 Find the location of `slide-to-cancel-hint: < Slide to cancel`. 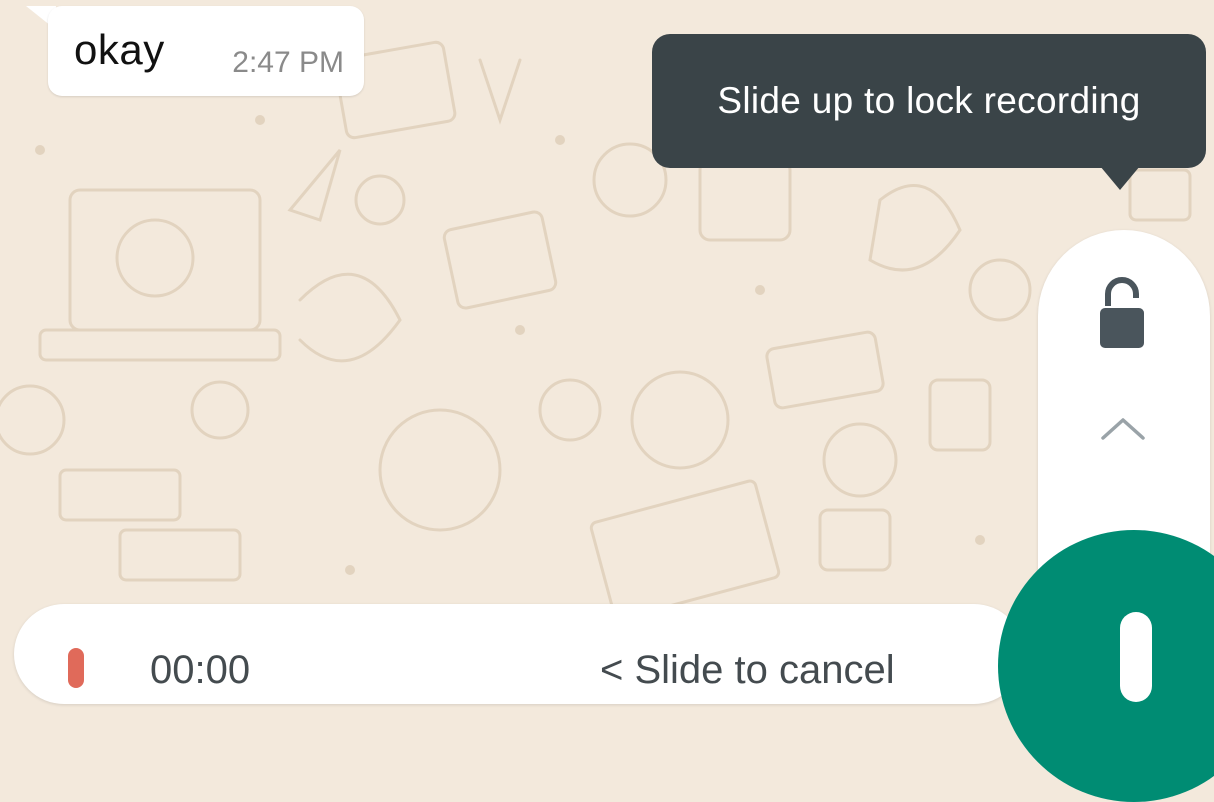

slide-to-cancel-hint: < Slide to cancel is located at coordinates (747, 670).